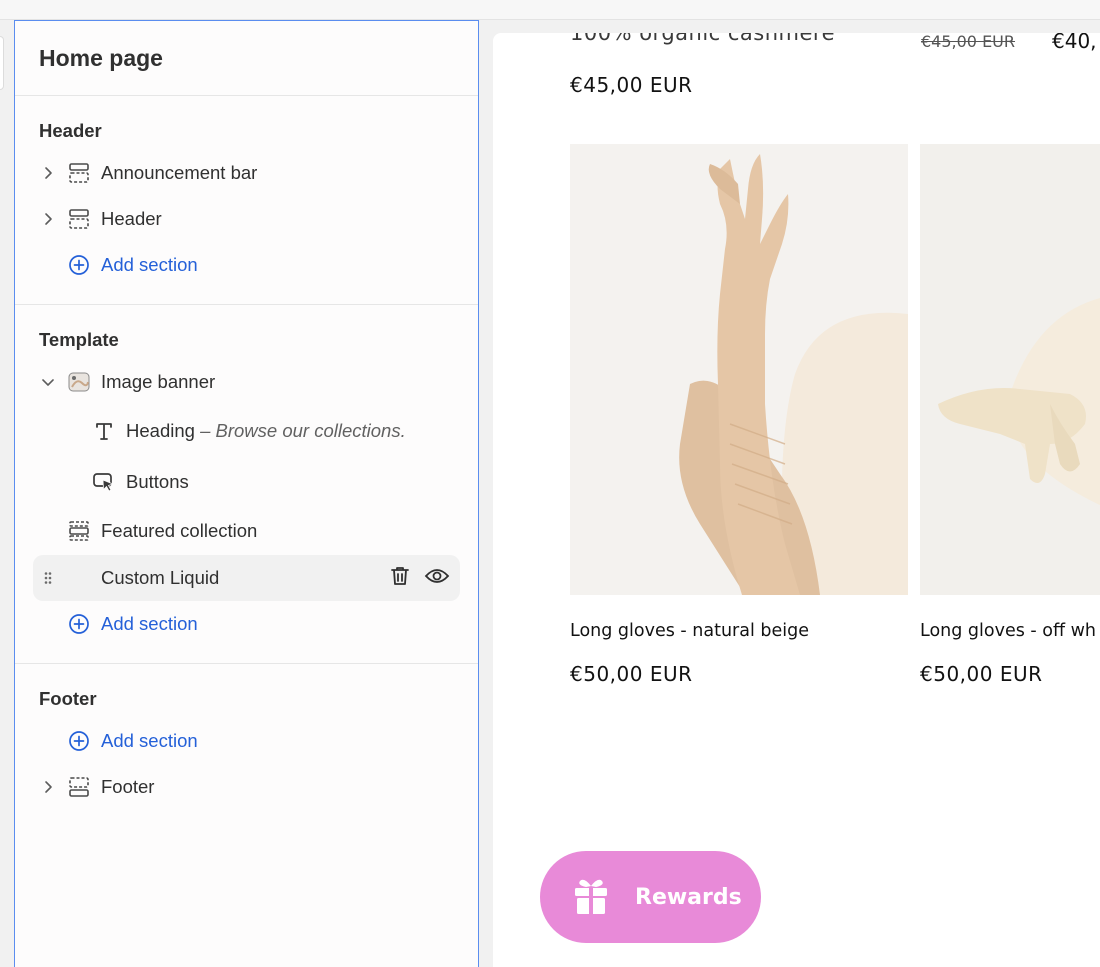 This screenshot has height=967, width=1100. I want to click on block-buttons: Buttons, so click(246, 482).